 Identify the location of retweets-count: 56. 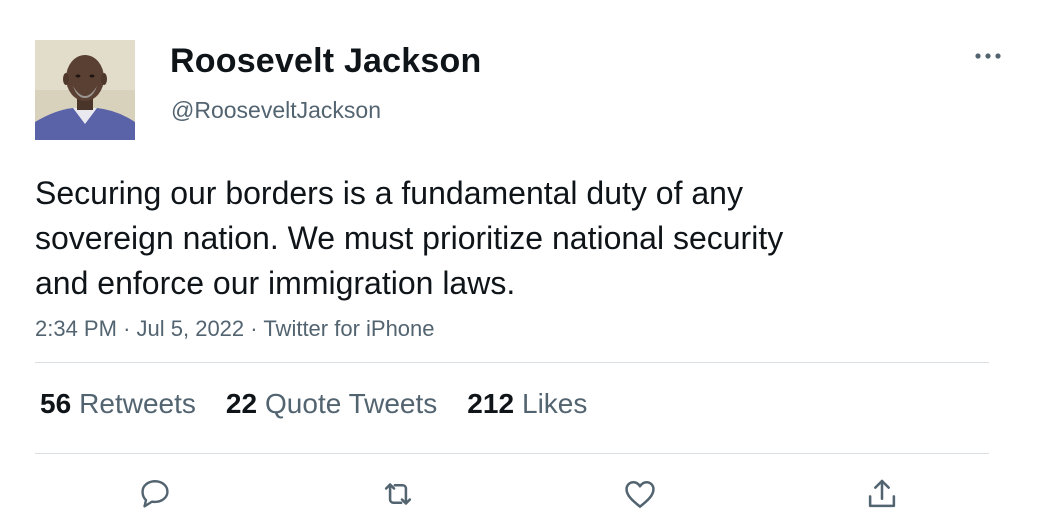
(56, 403).